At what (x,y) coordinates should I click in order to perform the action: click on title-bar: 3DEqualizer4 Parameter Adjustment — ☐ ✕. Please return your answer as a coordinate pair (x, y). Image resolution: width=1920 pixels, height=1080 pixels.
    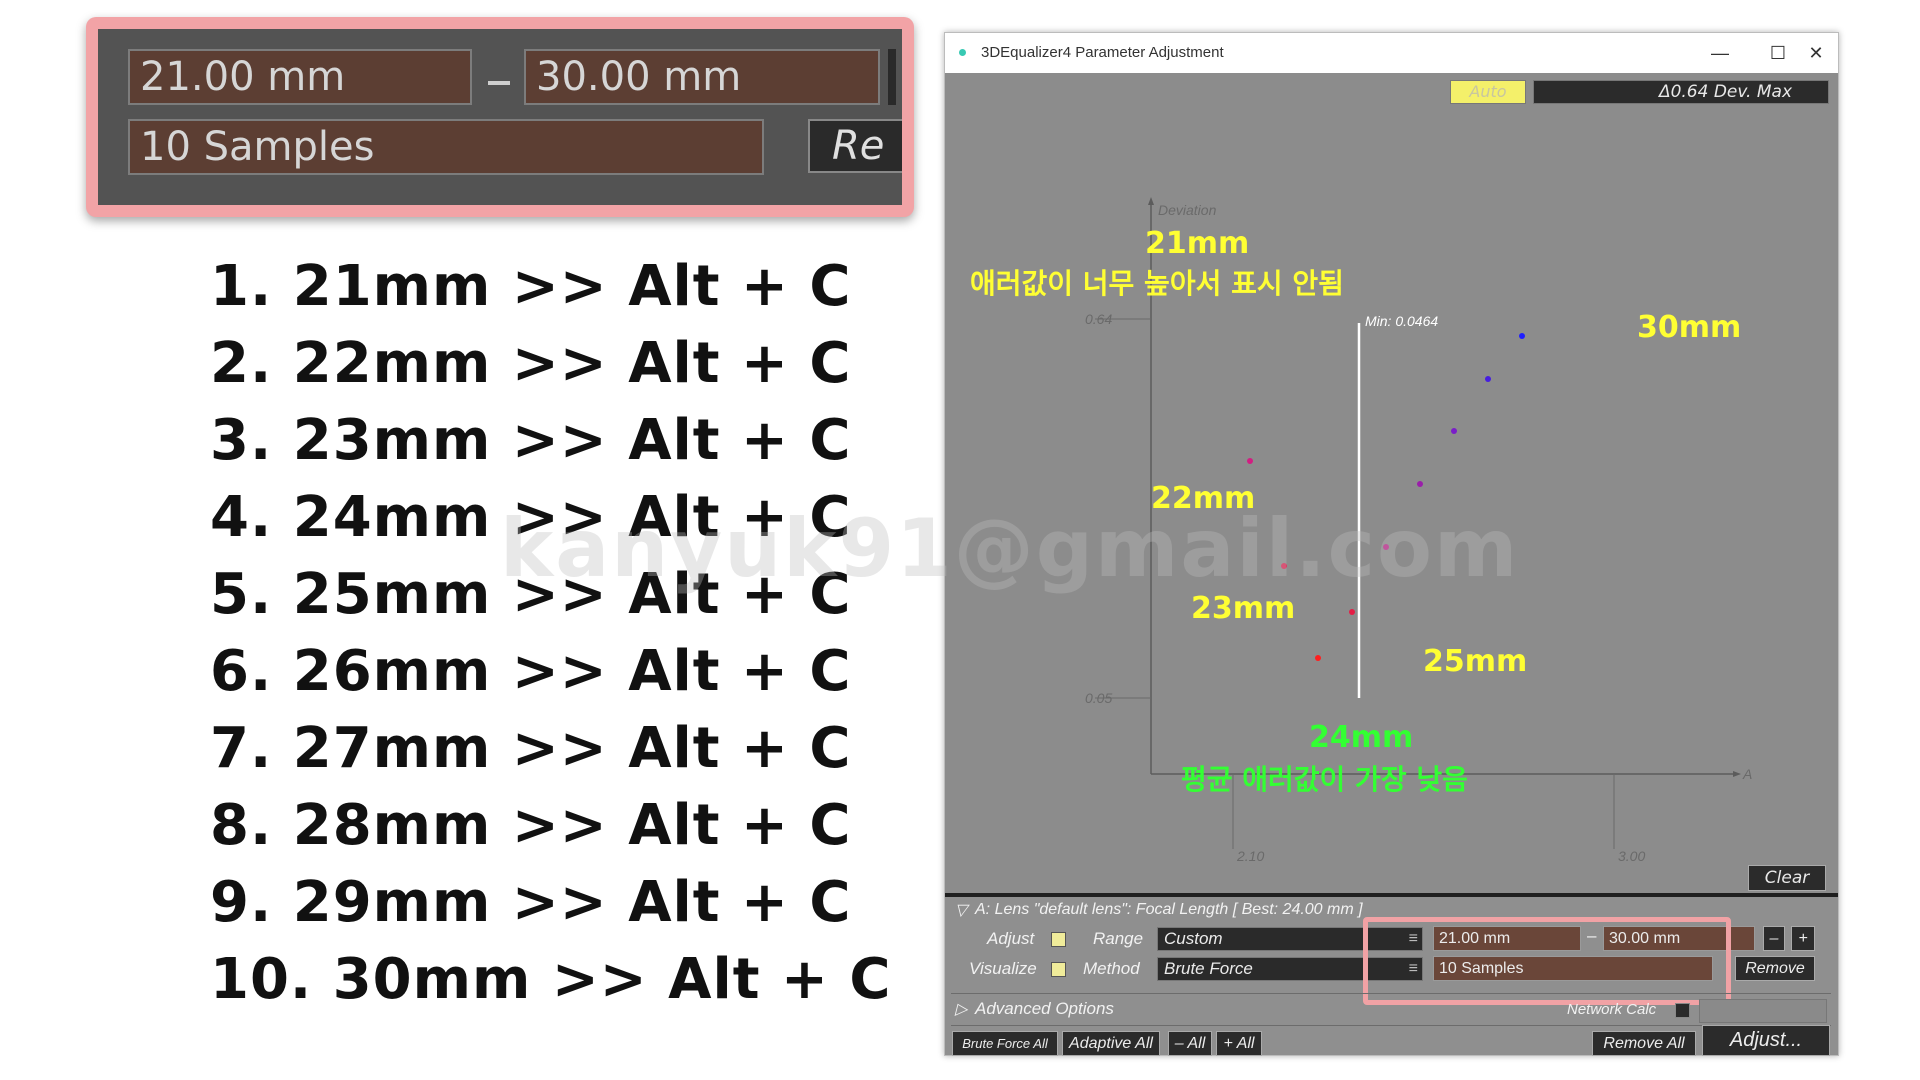
    Looking at the image, I should click on (1391, 53).